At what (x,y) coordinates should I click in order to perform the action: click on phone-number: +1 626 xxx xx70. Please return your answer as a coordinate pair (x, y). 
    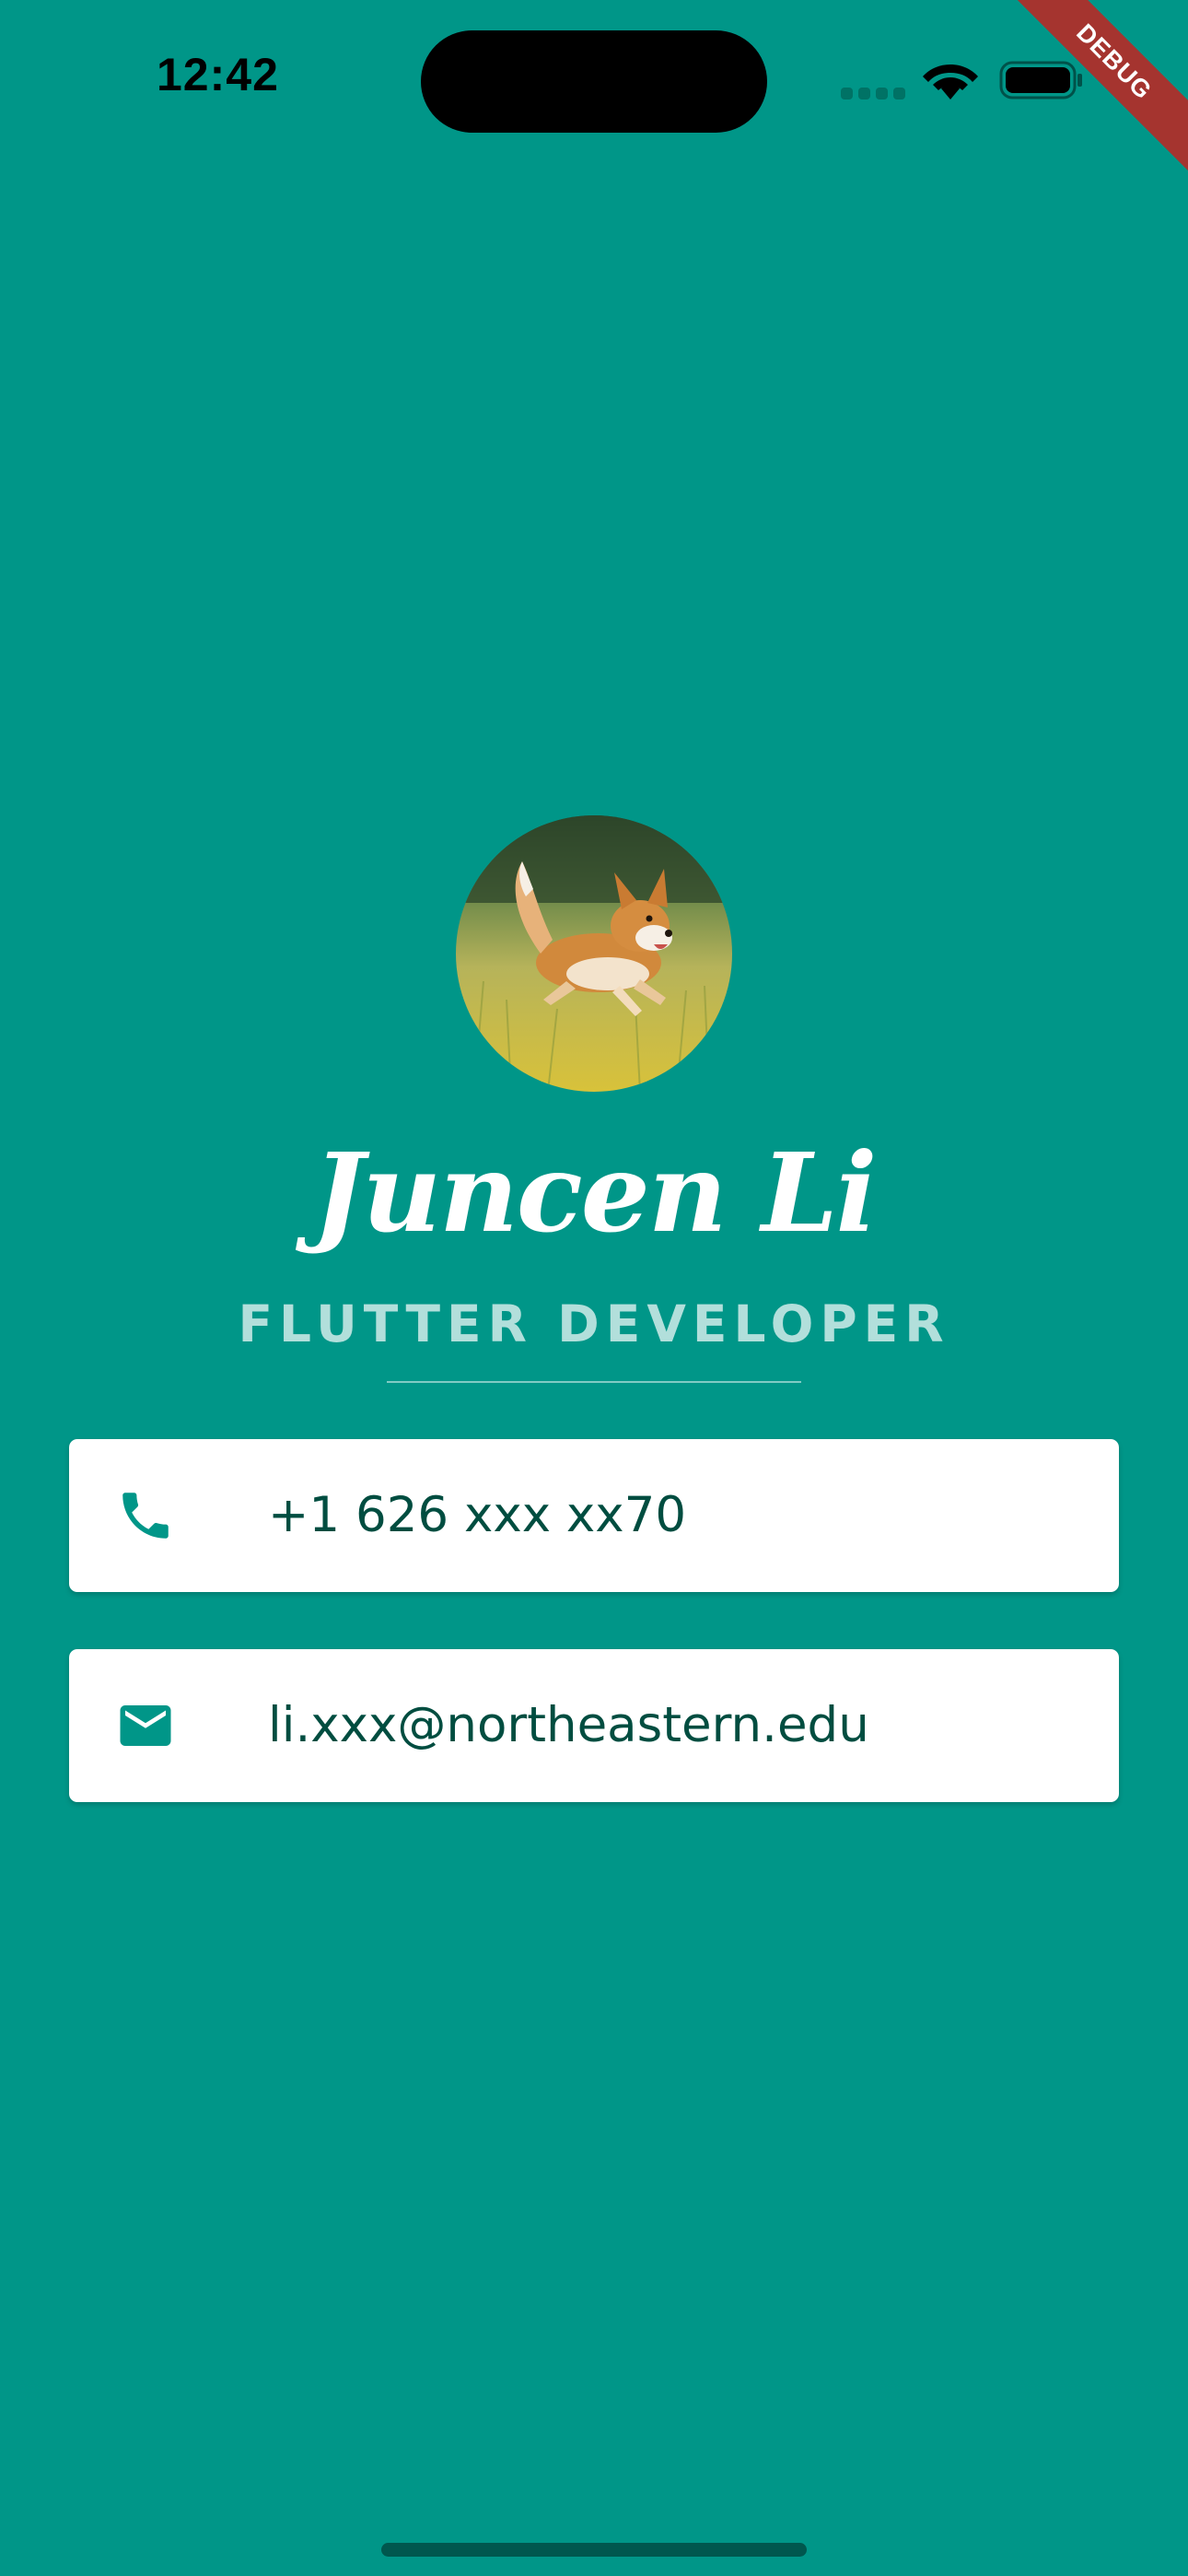
    Looking at the image, I should click on (477, 1515).